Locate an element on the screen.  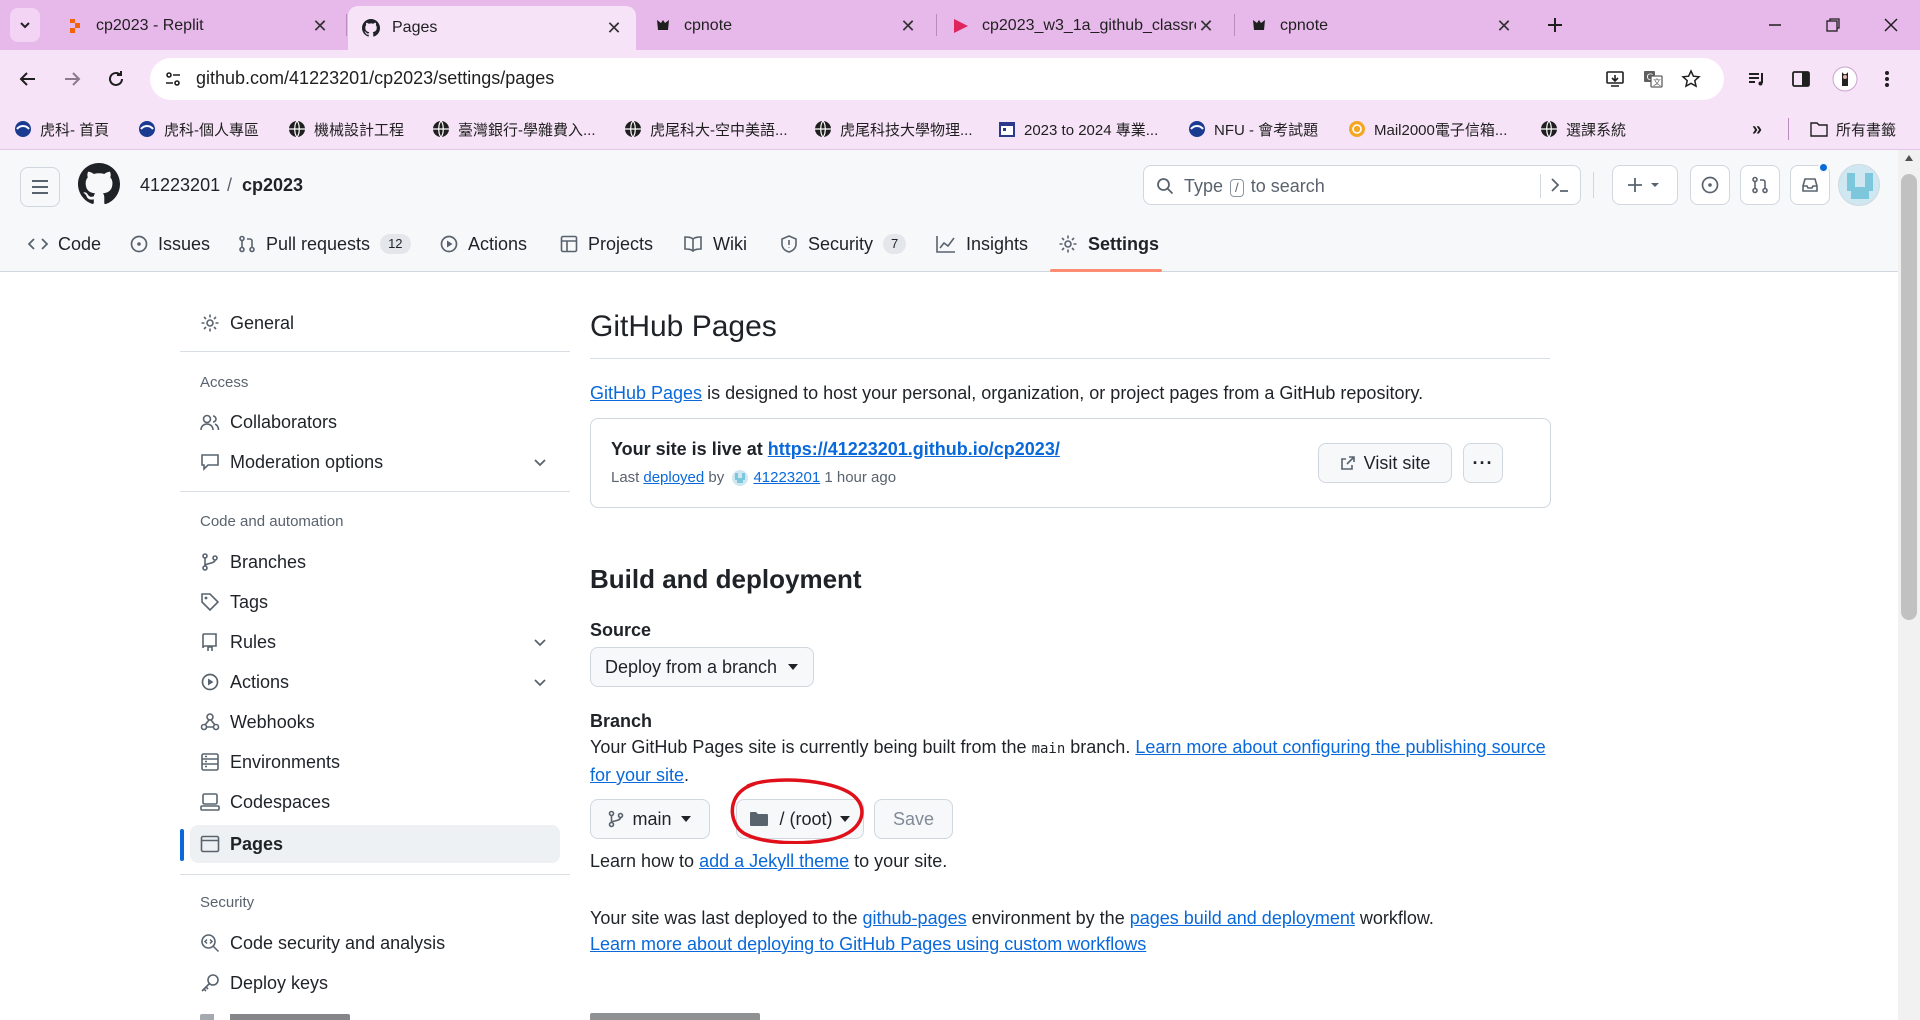
kebab-menu-icon is located at coordinates (1887, 79).